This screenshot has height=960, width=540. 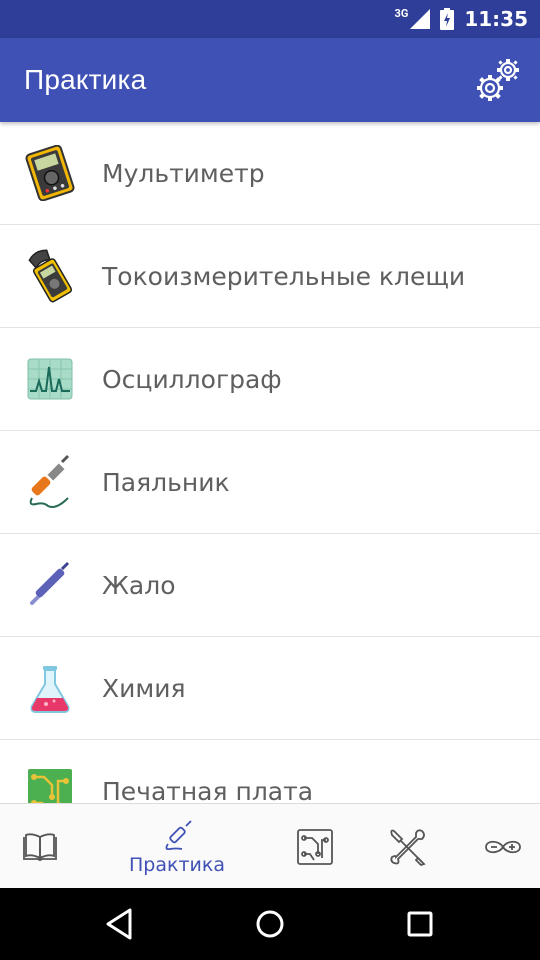 I want to click on home-circle-icon, so click(x=270, y=924).